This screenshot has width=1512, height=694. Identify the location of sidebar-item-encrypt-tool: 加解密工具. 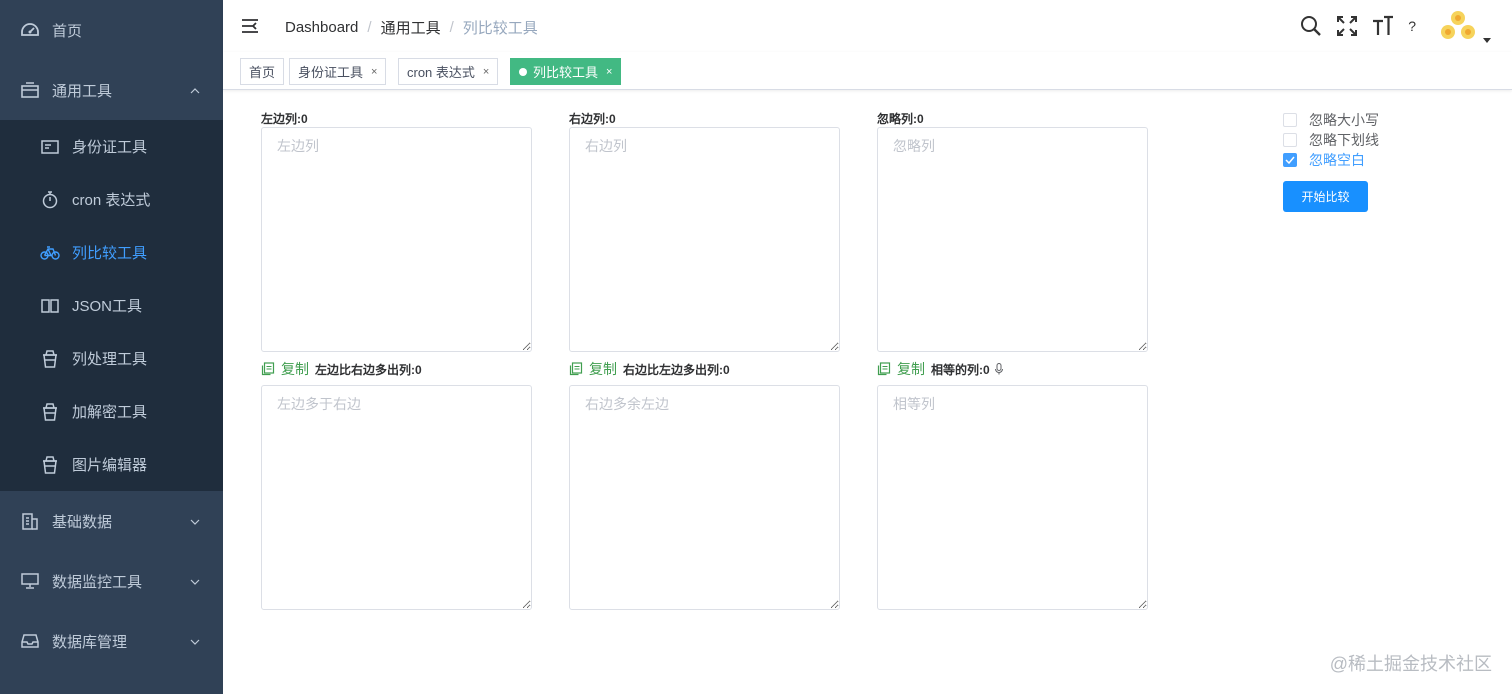
(111, 411).